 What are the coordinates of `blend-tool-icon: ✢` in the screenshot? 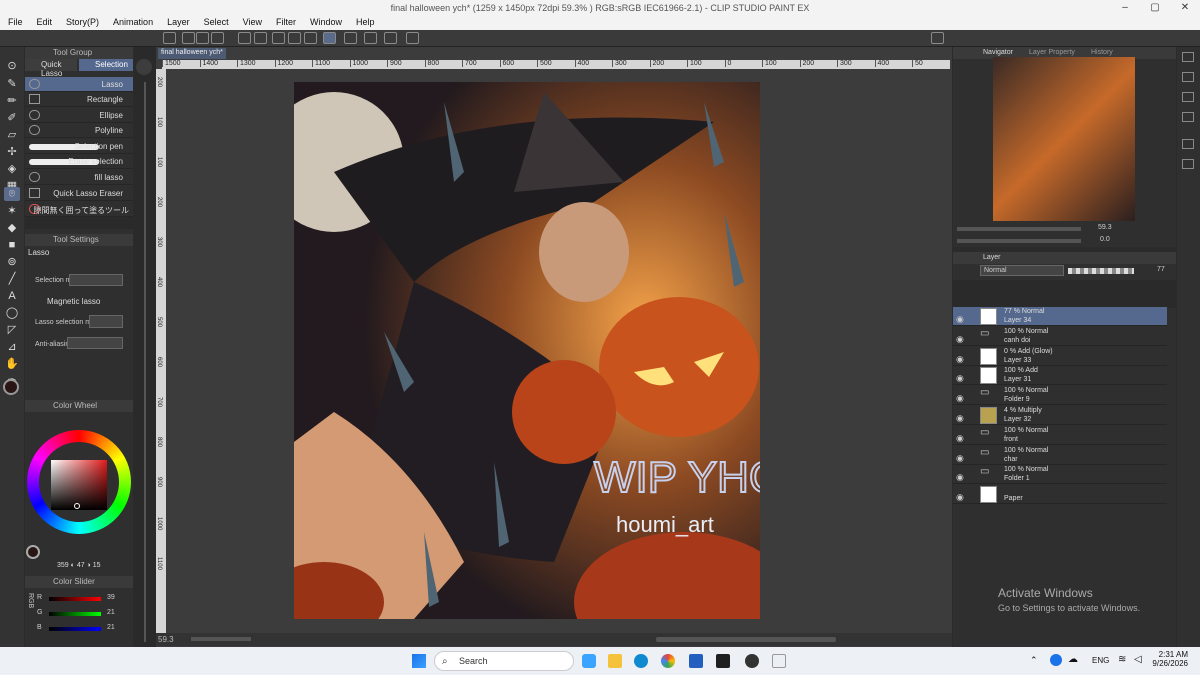 It's located at (12, 152).